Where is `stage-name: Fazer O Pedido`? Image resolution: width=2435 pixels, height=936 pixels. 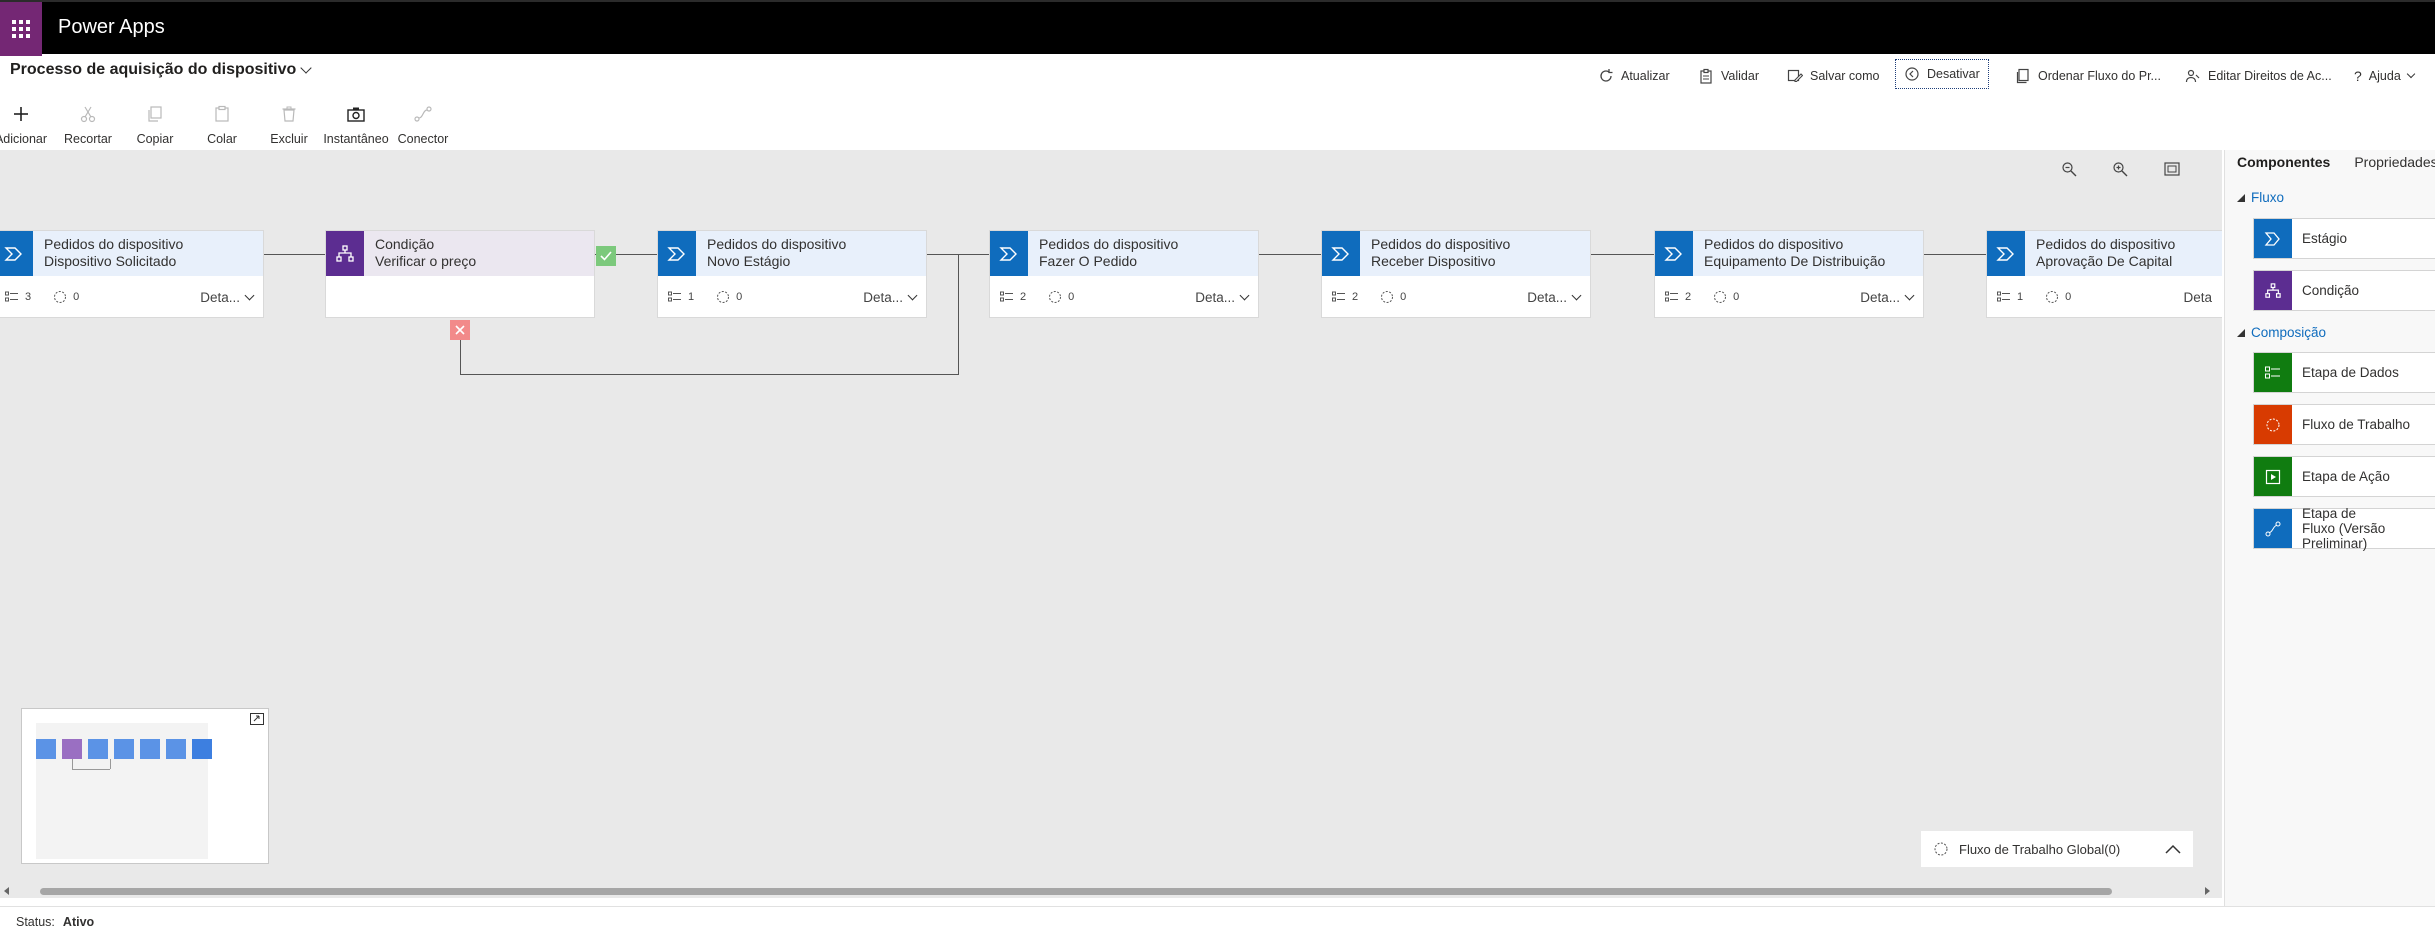
stage-name: Fazer O Pedido is located at coordinates (1088, 261).